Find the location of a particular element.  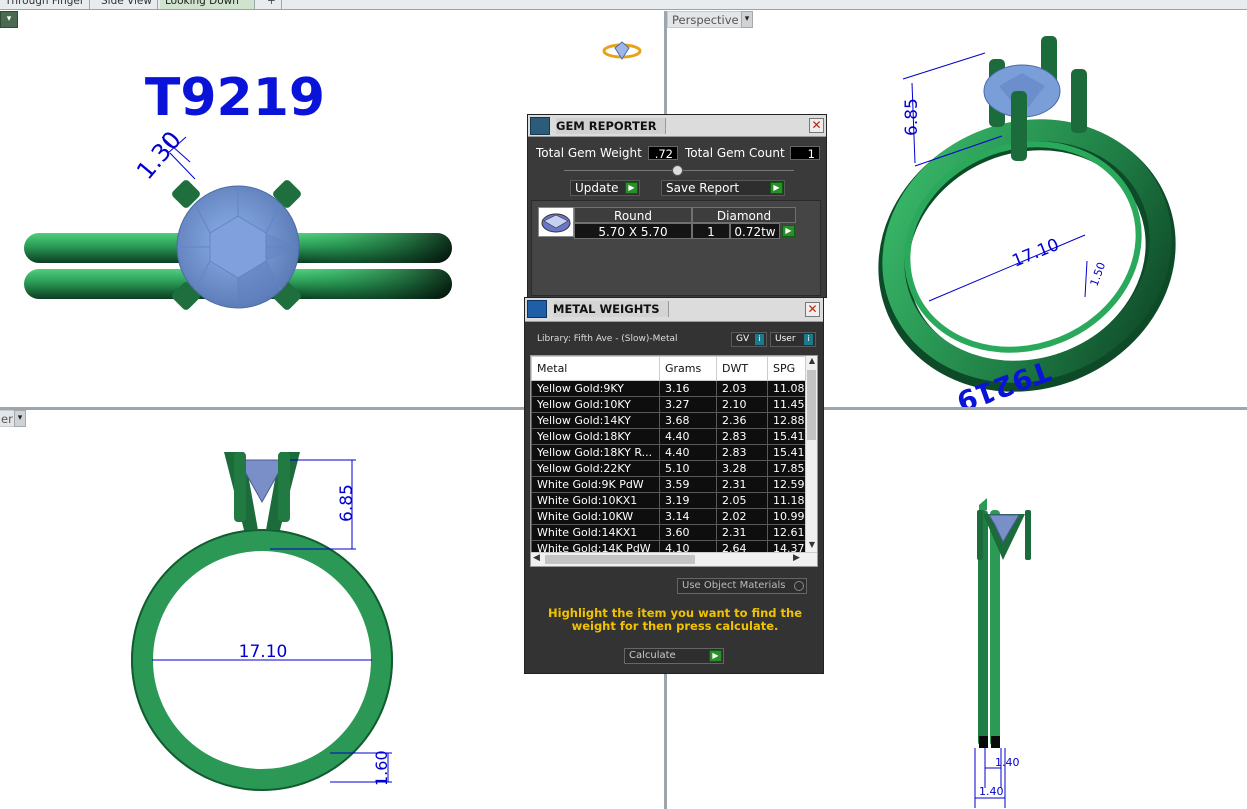

metal-table-row: White Gold:10KW 3.14 2.02 10.99 is located at coordinates (669, 516).